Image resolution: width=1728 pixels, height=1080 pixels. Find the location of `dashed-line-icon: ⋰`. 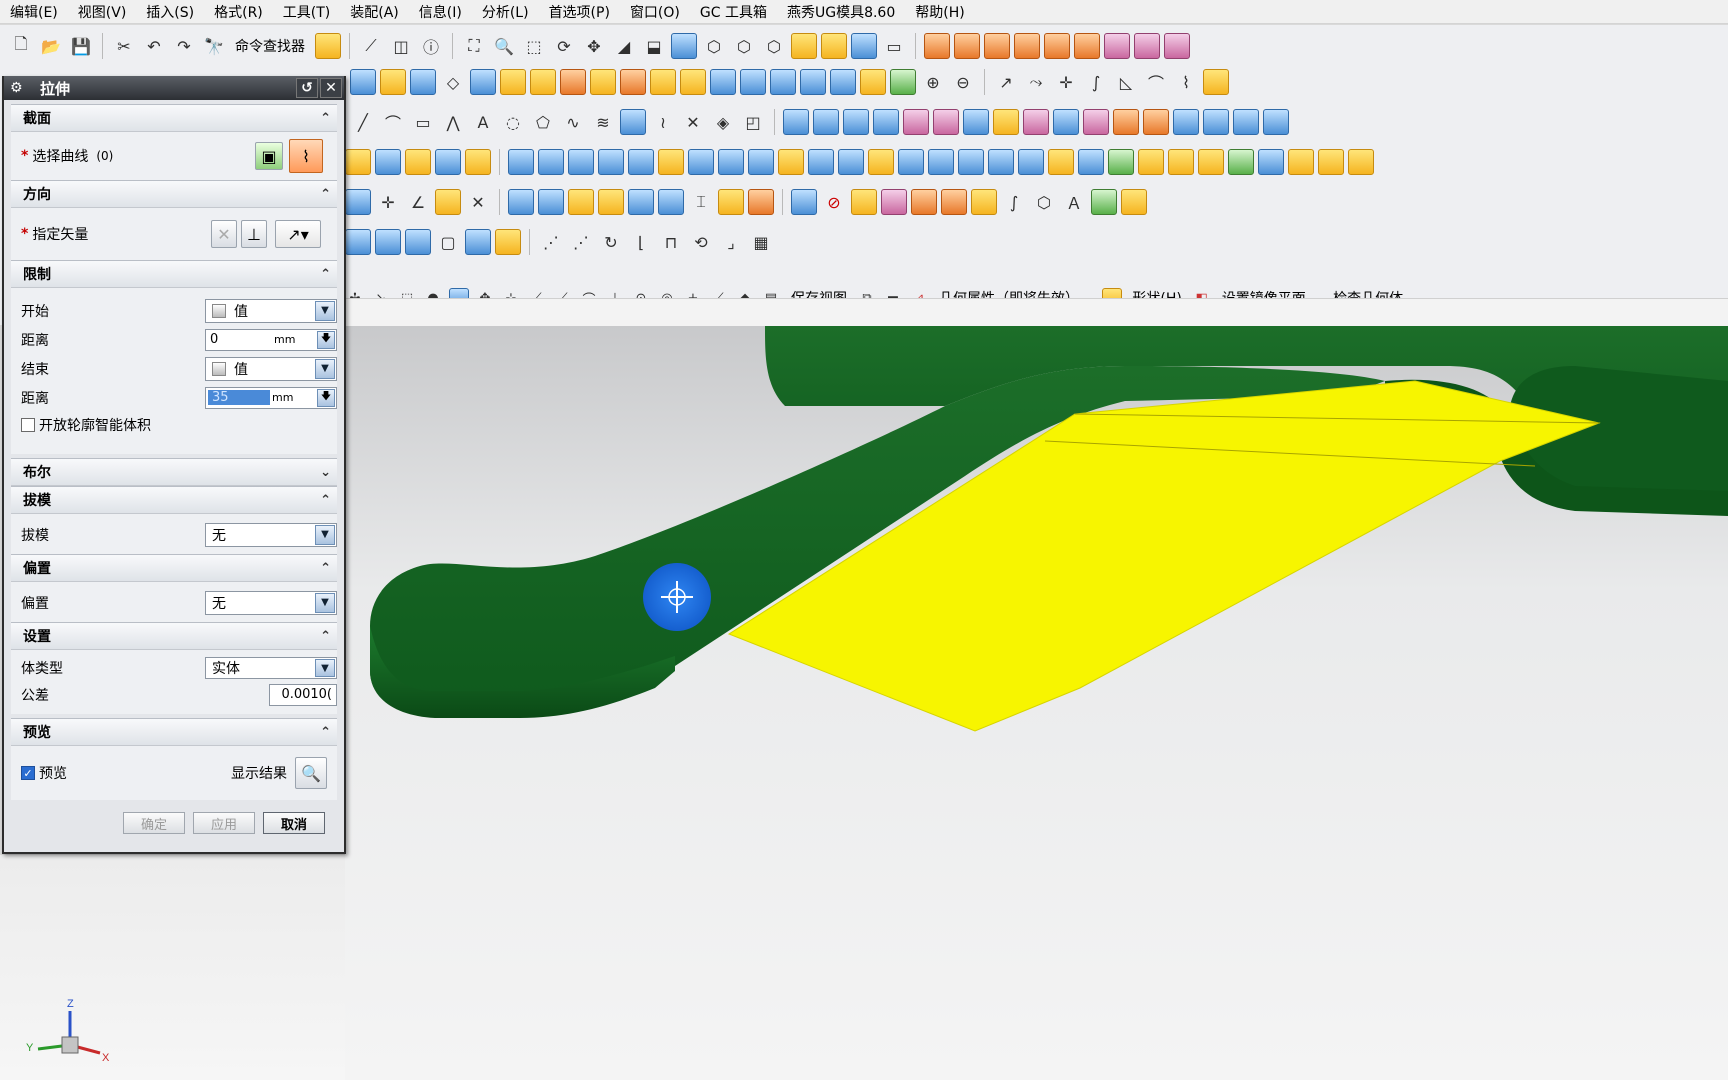

dashed-line-icon: ⋰ is located at coordinates (551, 242).